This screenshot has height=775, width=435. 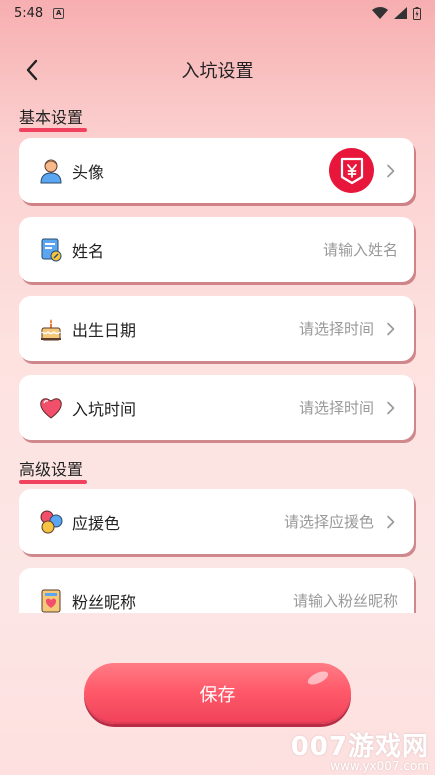 What do you see at coordinates (217, 13) in the screenshot?
I see `status-bar: 5:48 A` at bounding box center [217, 13].